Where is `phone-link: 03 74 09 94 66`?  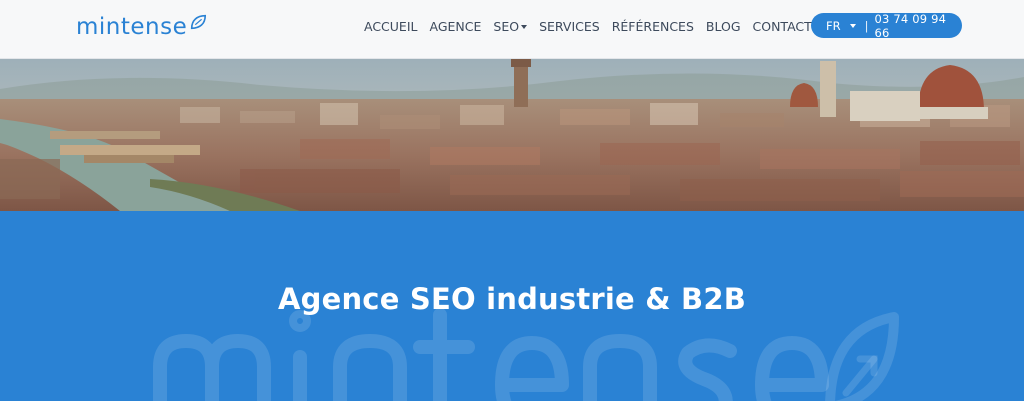
phone-link: 03 74 09 94 66 is located at coordinates (918, 26).